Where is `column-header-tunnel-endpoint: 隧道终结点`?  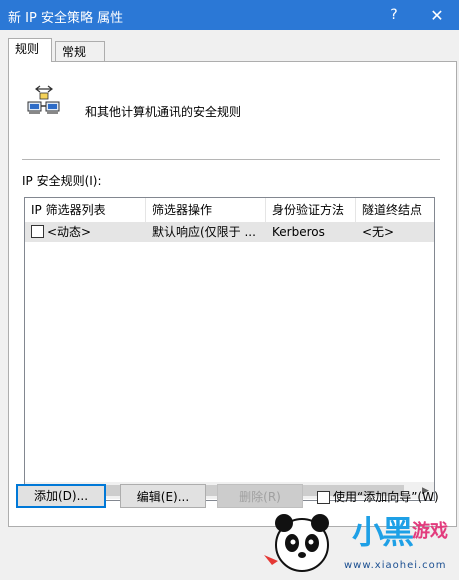 column-header-tunnel-endpoint: 隧道终结点 is located at coordinates (395, 210).